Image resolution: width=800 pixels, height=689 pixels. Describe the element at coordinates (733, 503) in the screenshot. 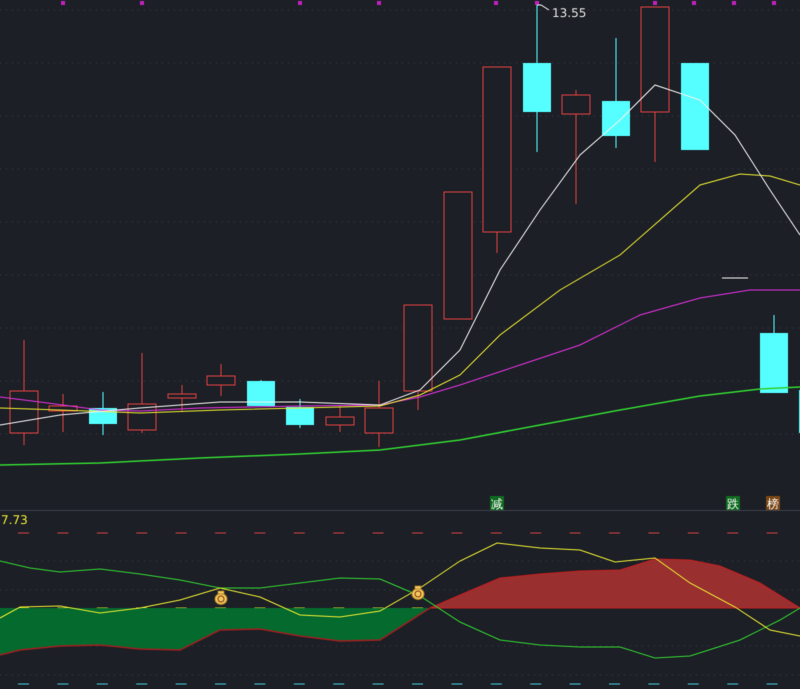

I see `signal-tag: 跌` at that location.